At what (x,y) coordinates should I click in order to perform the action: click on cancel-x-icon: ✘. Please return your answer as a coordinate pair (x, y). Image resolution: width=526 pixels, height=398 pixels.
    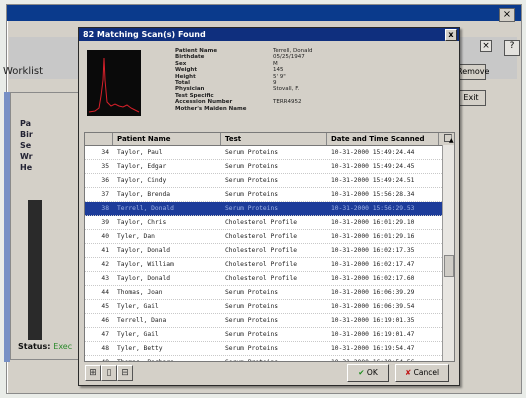
    Looking at the image, I should click on (408, 372).